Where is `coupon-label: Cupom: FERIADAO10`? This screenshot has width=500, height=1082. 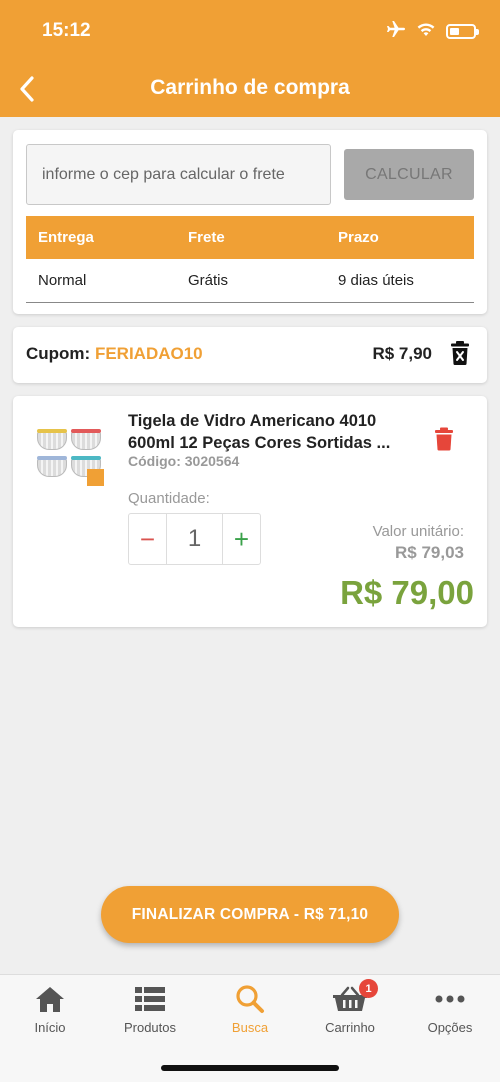 coupon-label: Cupom: FERIADAO10 is located at coordinates (114, 354).